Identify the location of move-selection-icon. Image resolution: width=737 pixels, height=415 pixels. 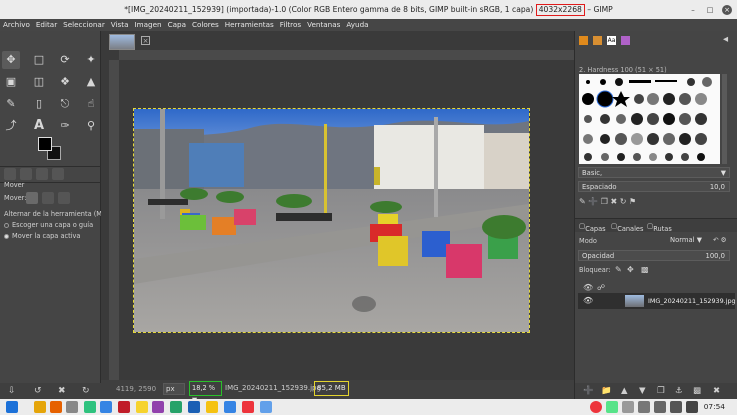
(48, 198).